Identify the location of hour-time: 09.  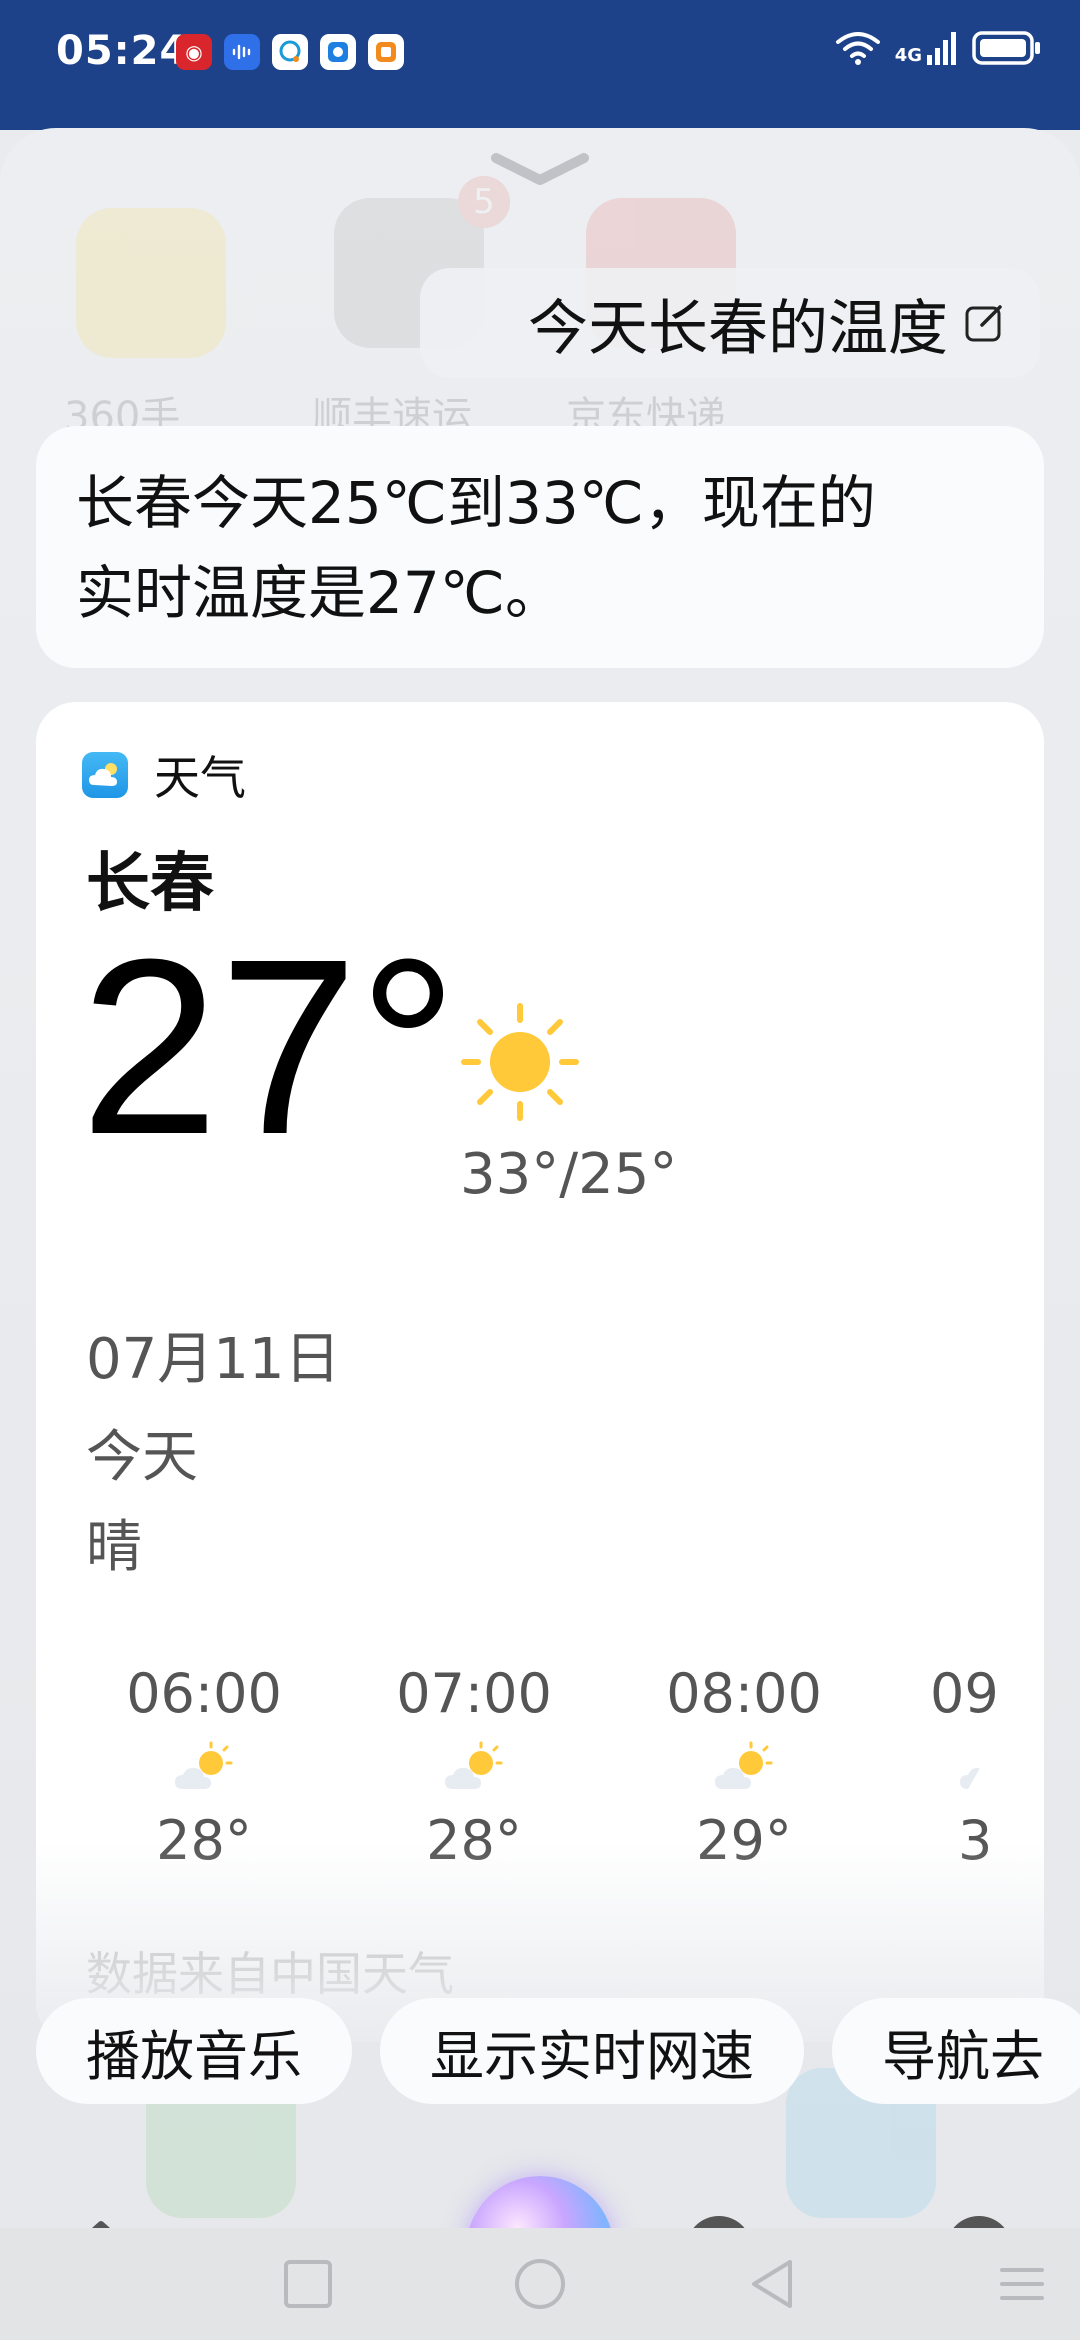
(964, 1693).